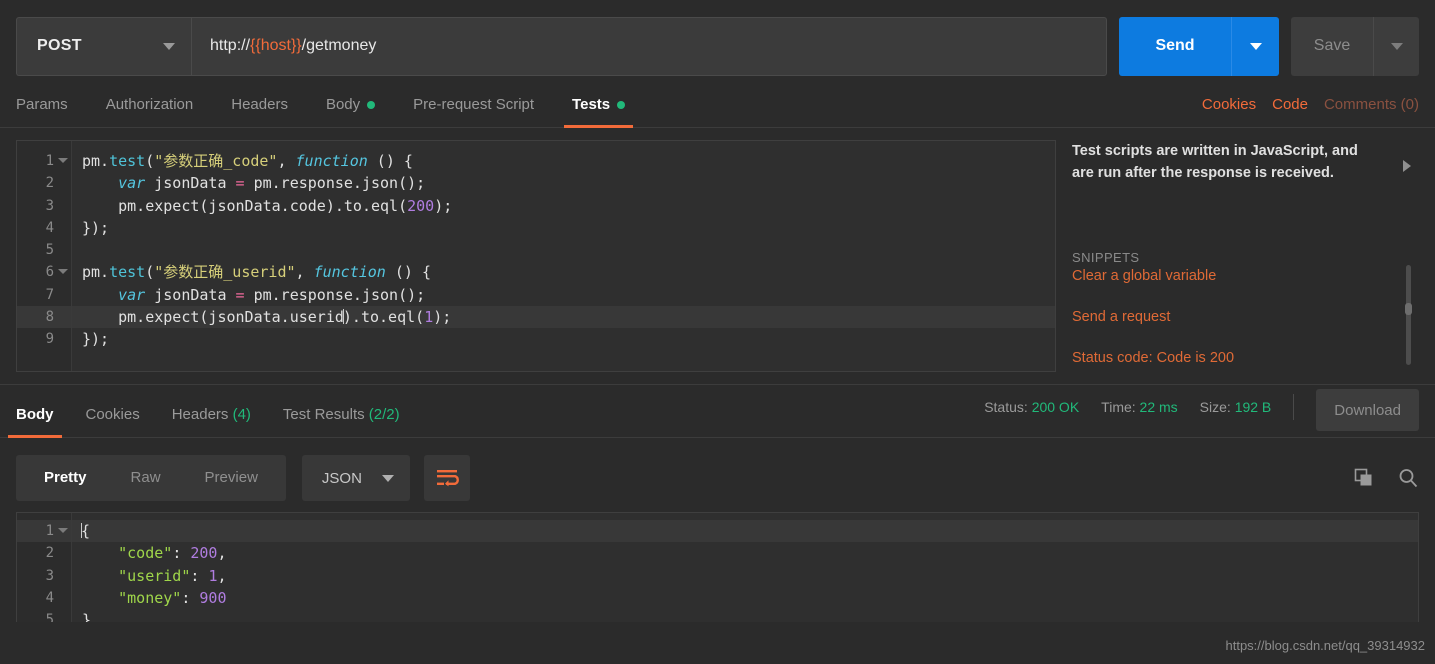 Image resolution: width=1435 pixels, height=664 pixels. What do you see at coordinates (87, 616) in the screenshot?
I see `json-line: }` at bounding box center [87, 616].